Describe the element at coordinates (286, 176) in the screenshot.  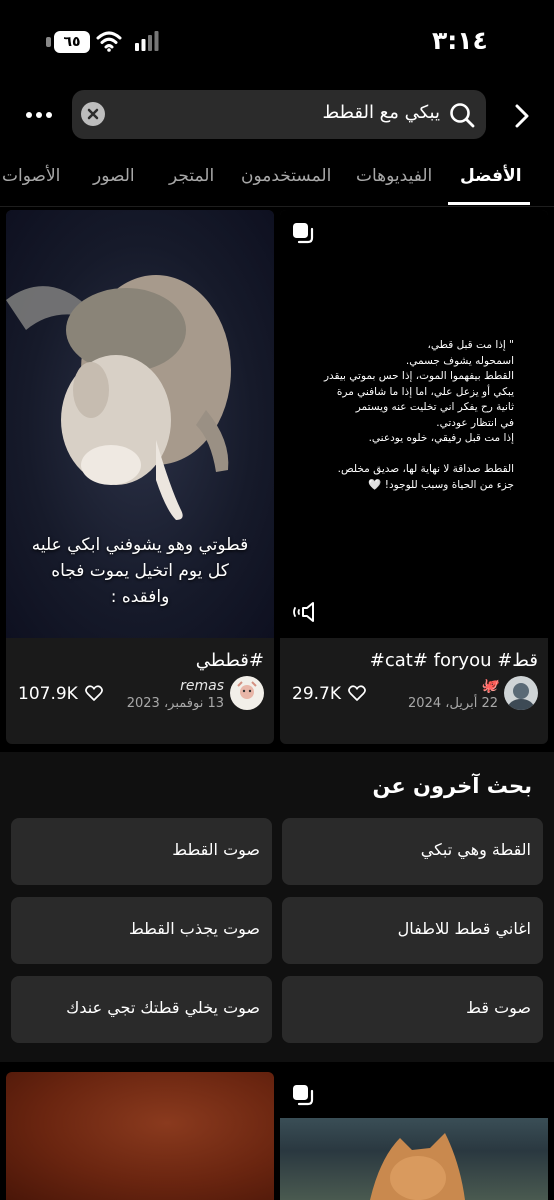
I see `tab-users: المستخدمون` at that location.